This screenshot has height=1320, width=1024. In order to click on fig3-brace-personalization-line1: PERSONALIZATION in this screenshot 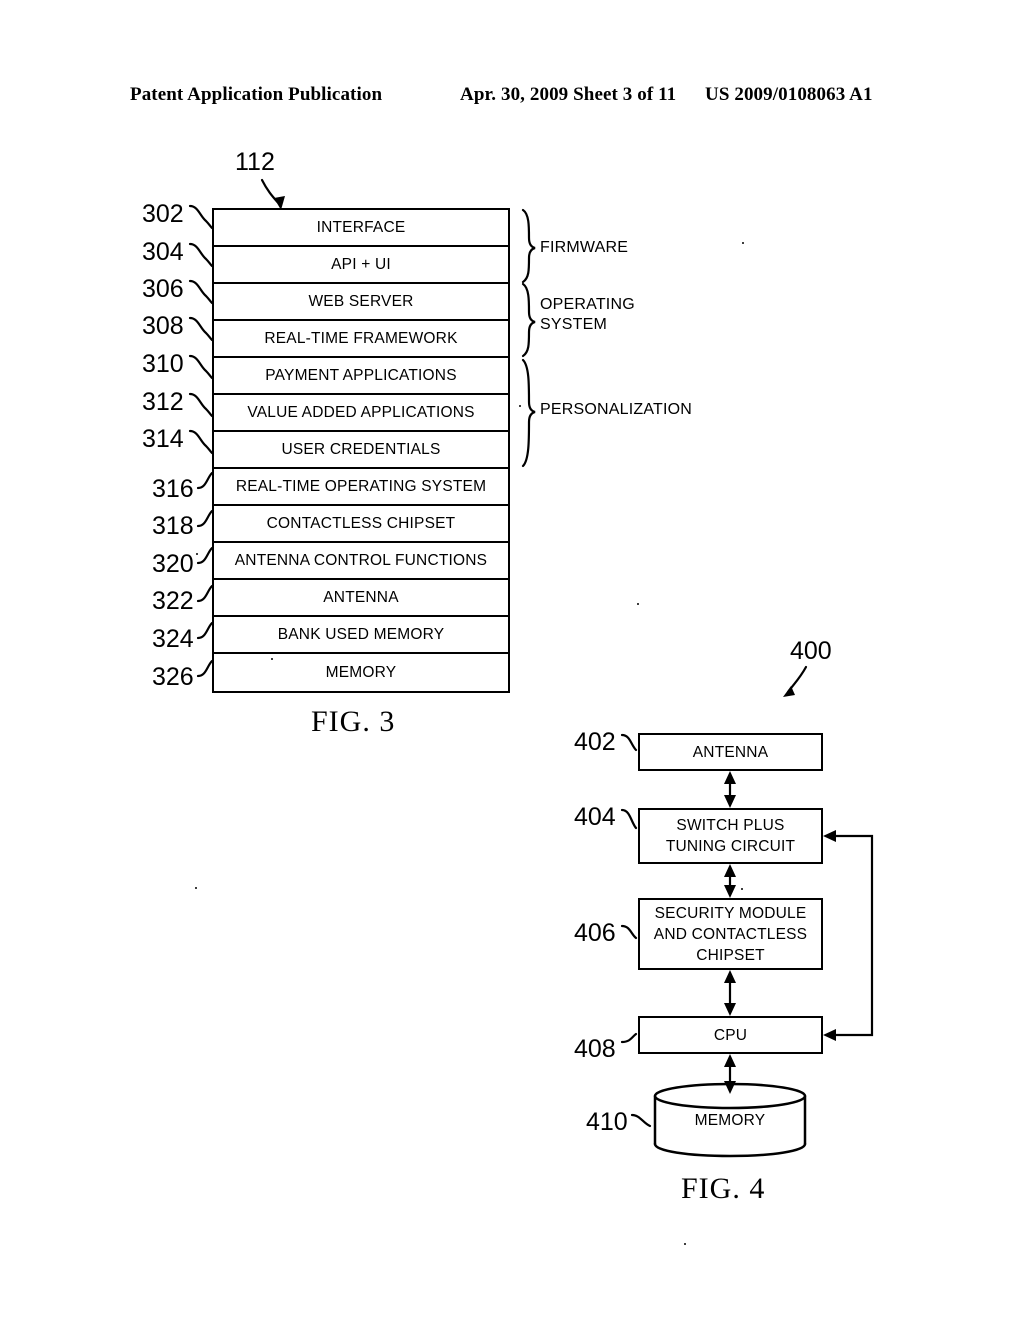, I will do `click(616, 409)`.